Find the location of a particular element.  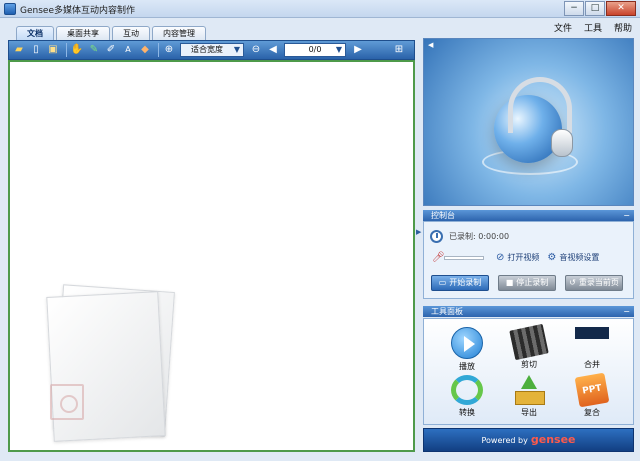

export-tool: 导出 is located at coordinates (529, 396).